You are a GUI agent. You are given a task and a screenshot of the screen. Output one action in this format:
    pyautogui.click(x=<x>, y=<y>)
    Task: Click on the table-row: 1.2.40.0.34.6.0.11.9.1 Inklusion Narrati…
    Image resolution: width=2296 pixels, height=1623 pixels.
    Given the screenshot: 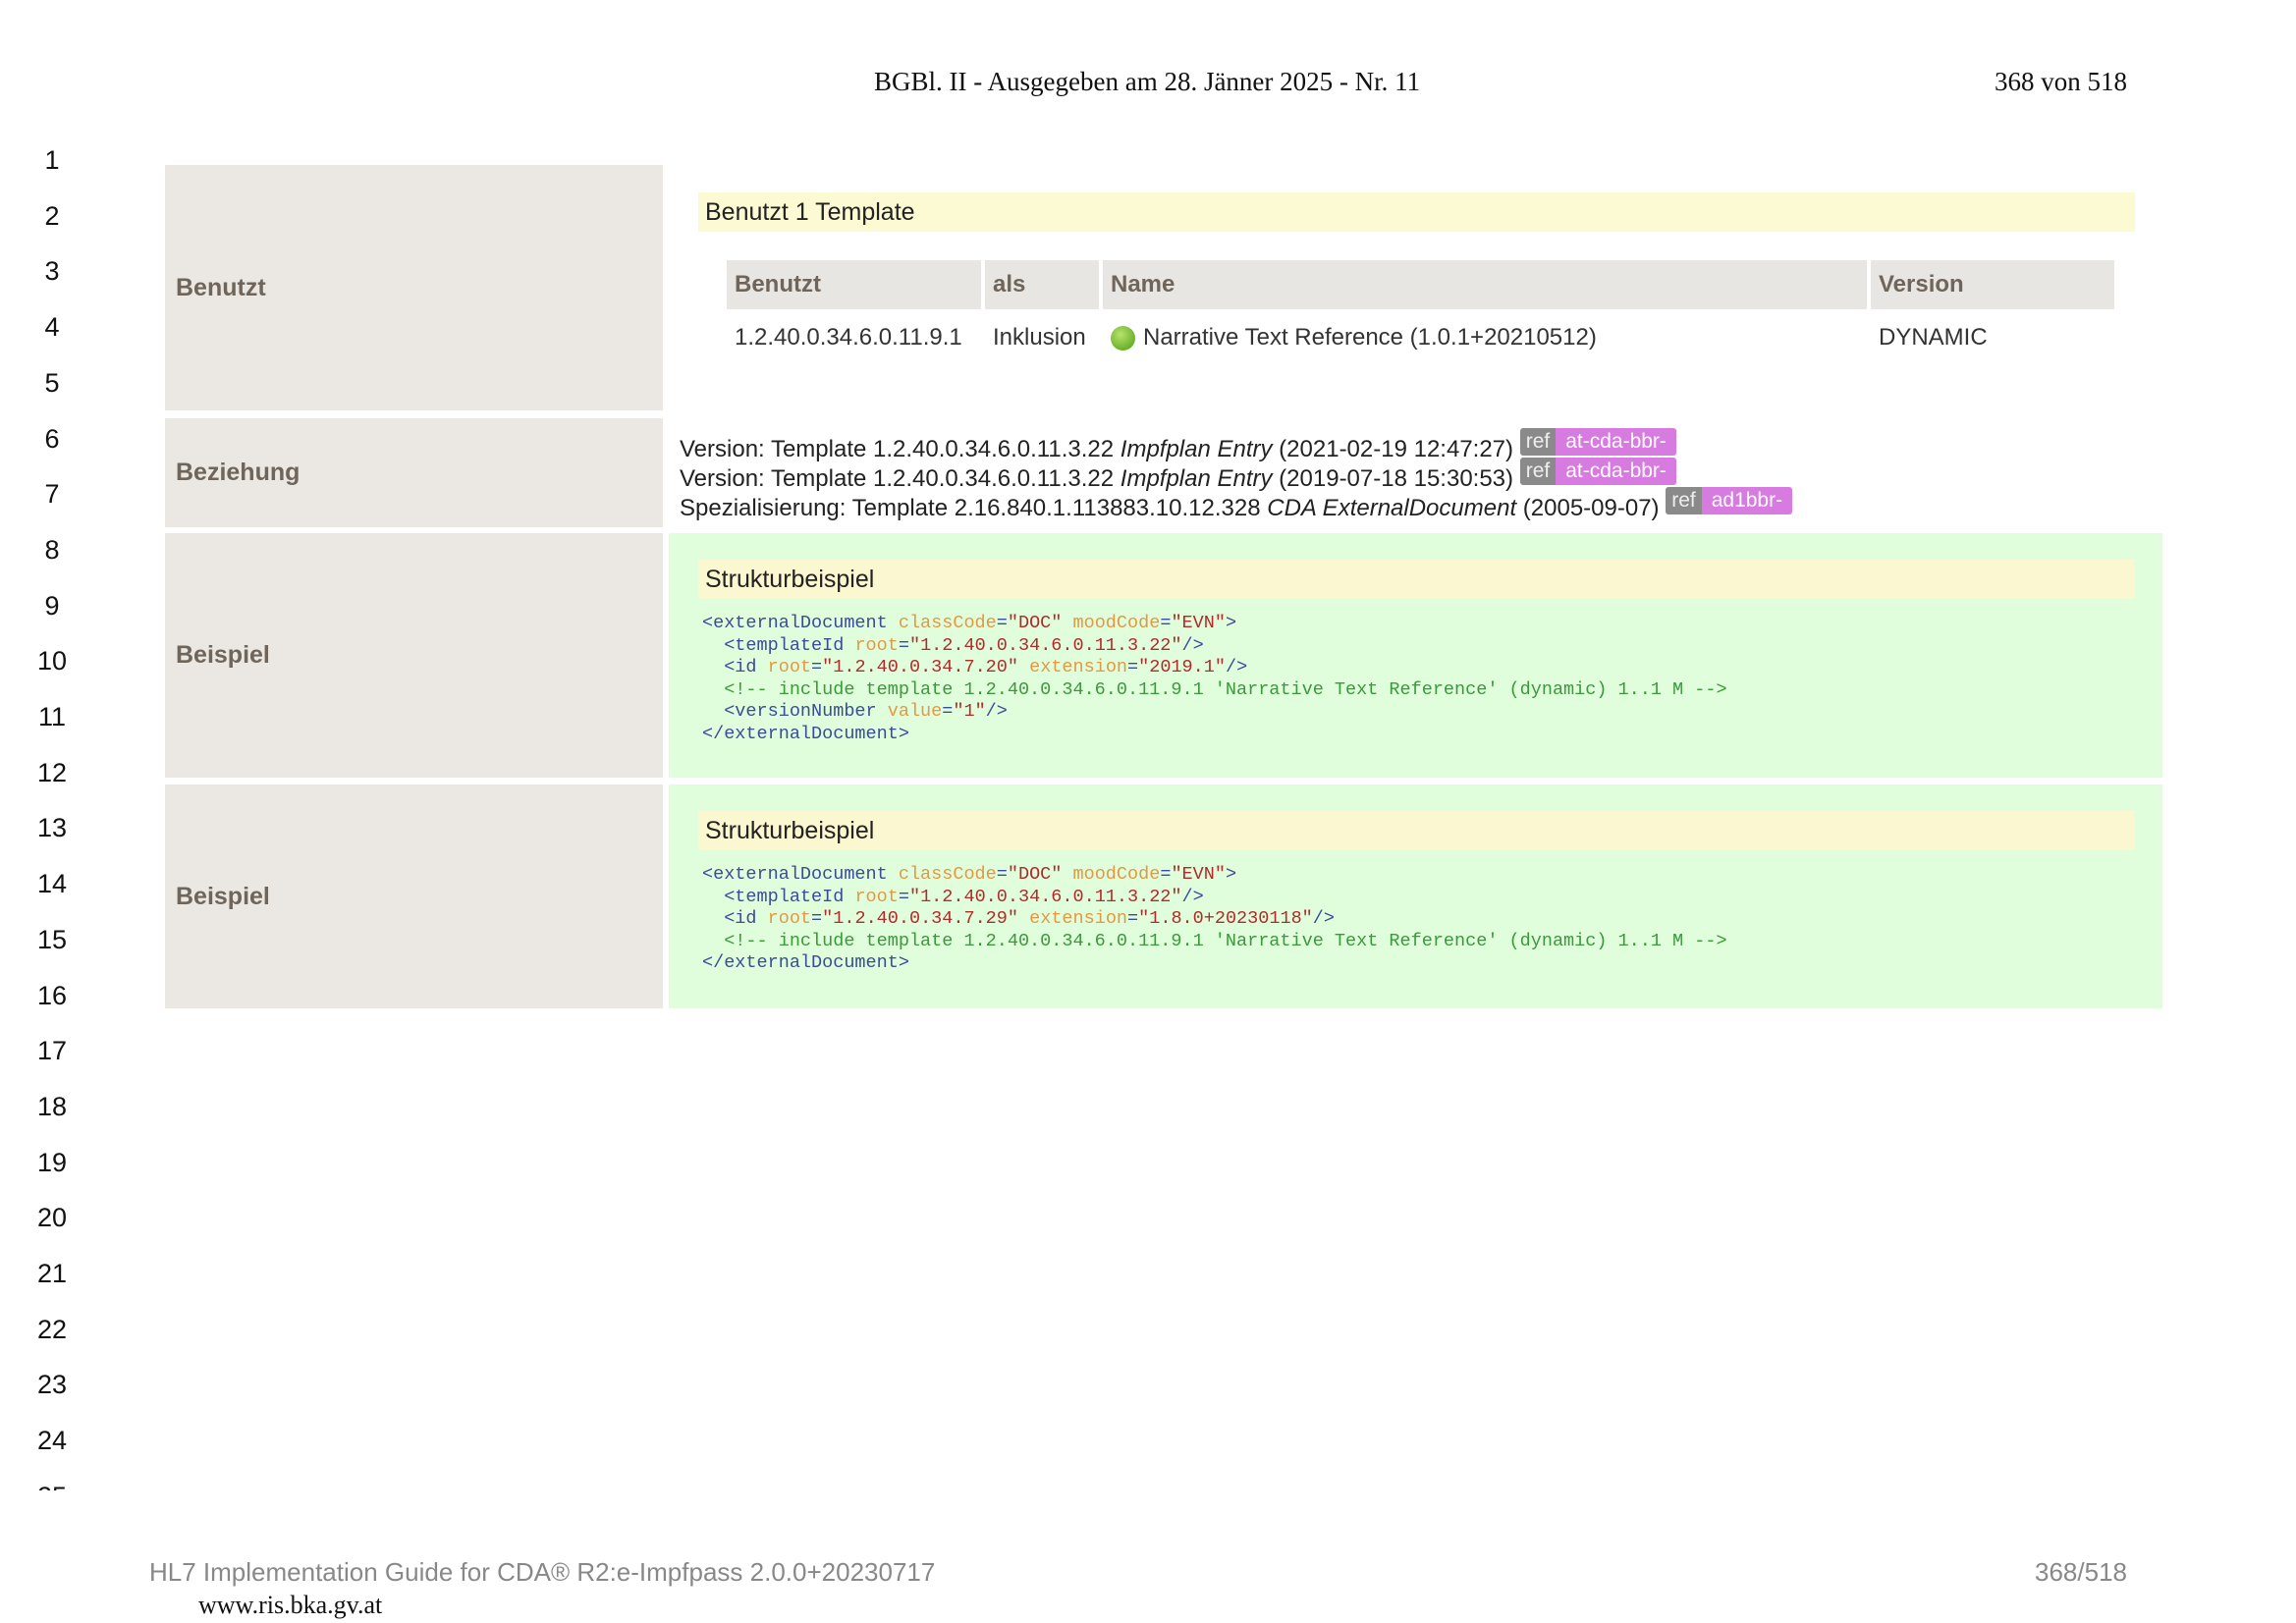 What is the action you would take?
    pyautogui.click(x=1420, y=337)
    